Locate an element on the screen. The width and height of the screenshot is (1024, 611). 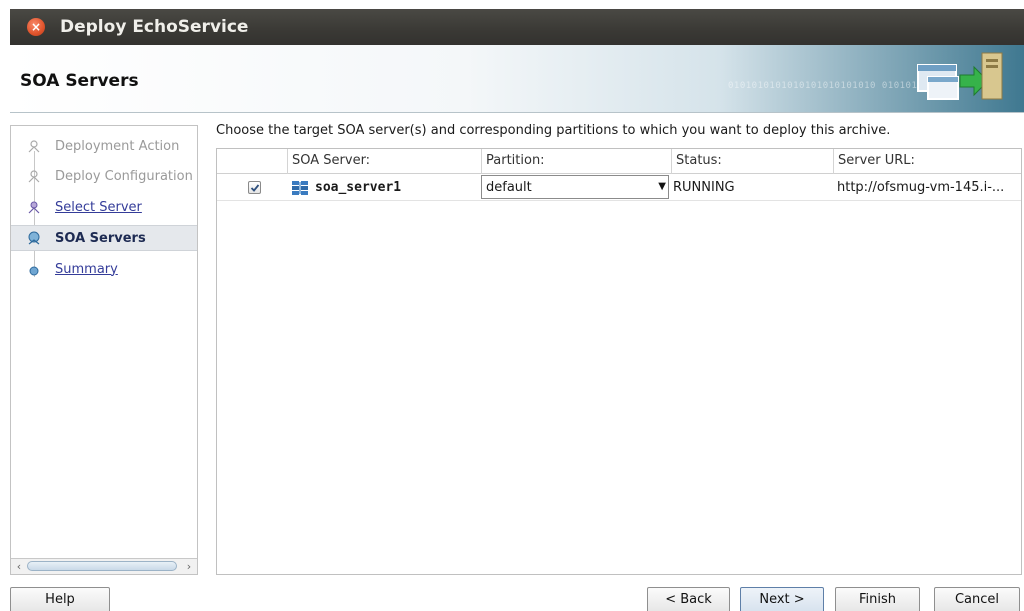
step-current-icon is located at coordinates (34, 238).